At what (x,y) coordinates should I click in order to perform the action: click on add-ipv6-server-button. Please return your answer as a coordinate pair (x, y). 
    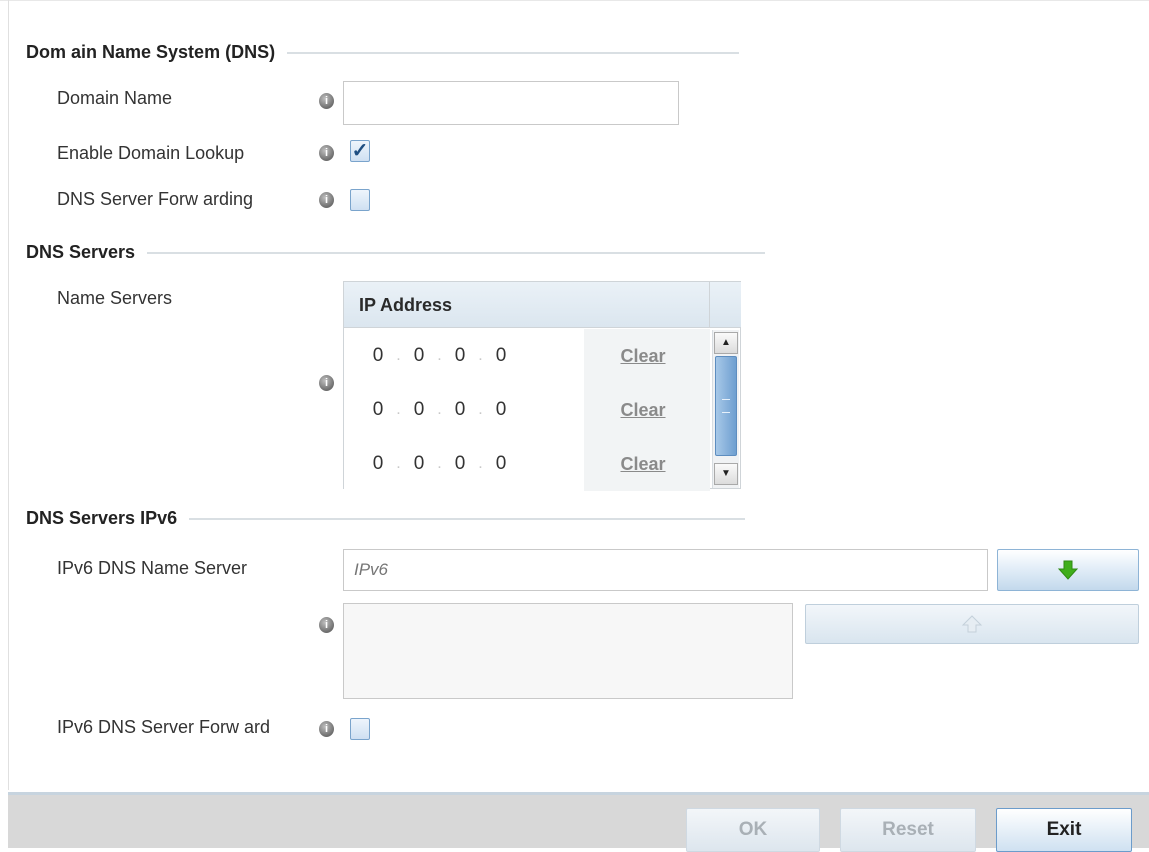
    Looking at the image, I should click on (1068, 570).